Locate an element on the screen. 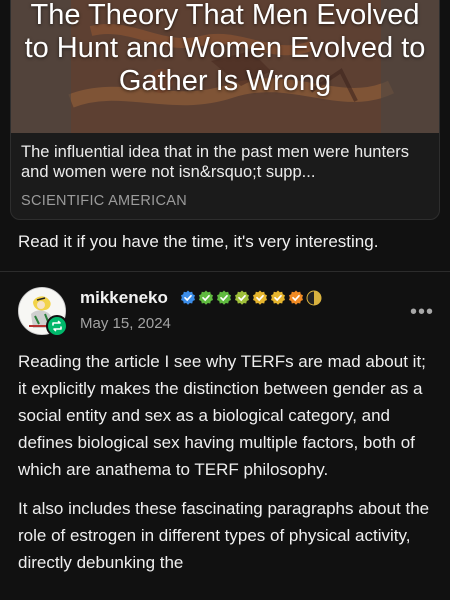 The image size is (450, 600). username: mikkeneko is located at coordinates (124, 298).